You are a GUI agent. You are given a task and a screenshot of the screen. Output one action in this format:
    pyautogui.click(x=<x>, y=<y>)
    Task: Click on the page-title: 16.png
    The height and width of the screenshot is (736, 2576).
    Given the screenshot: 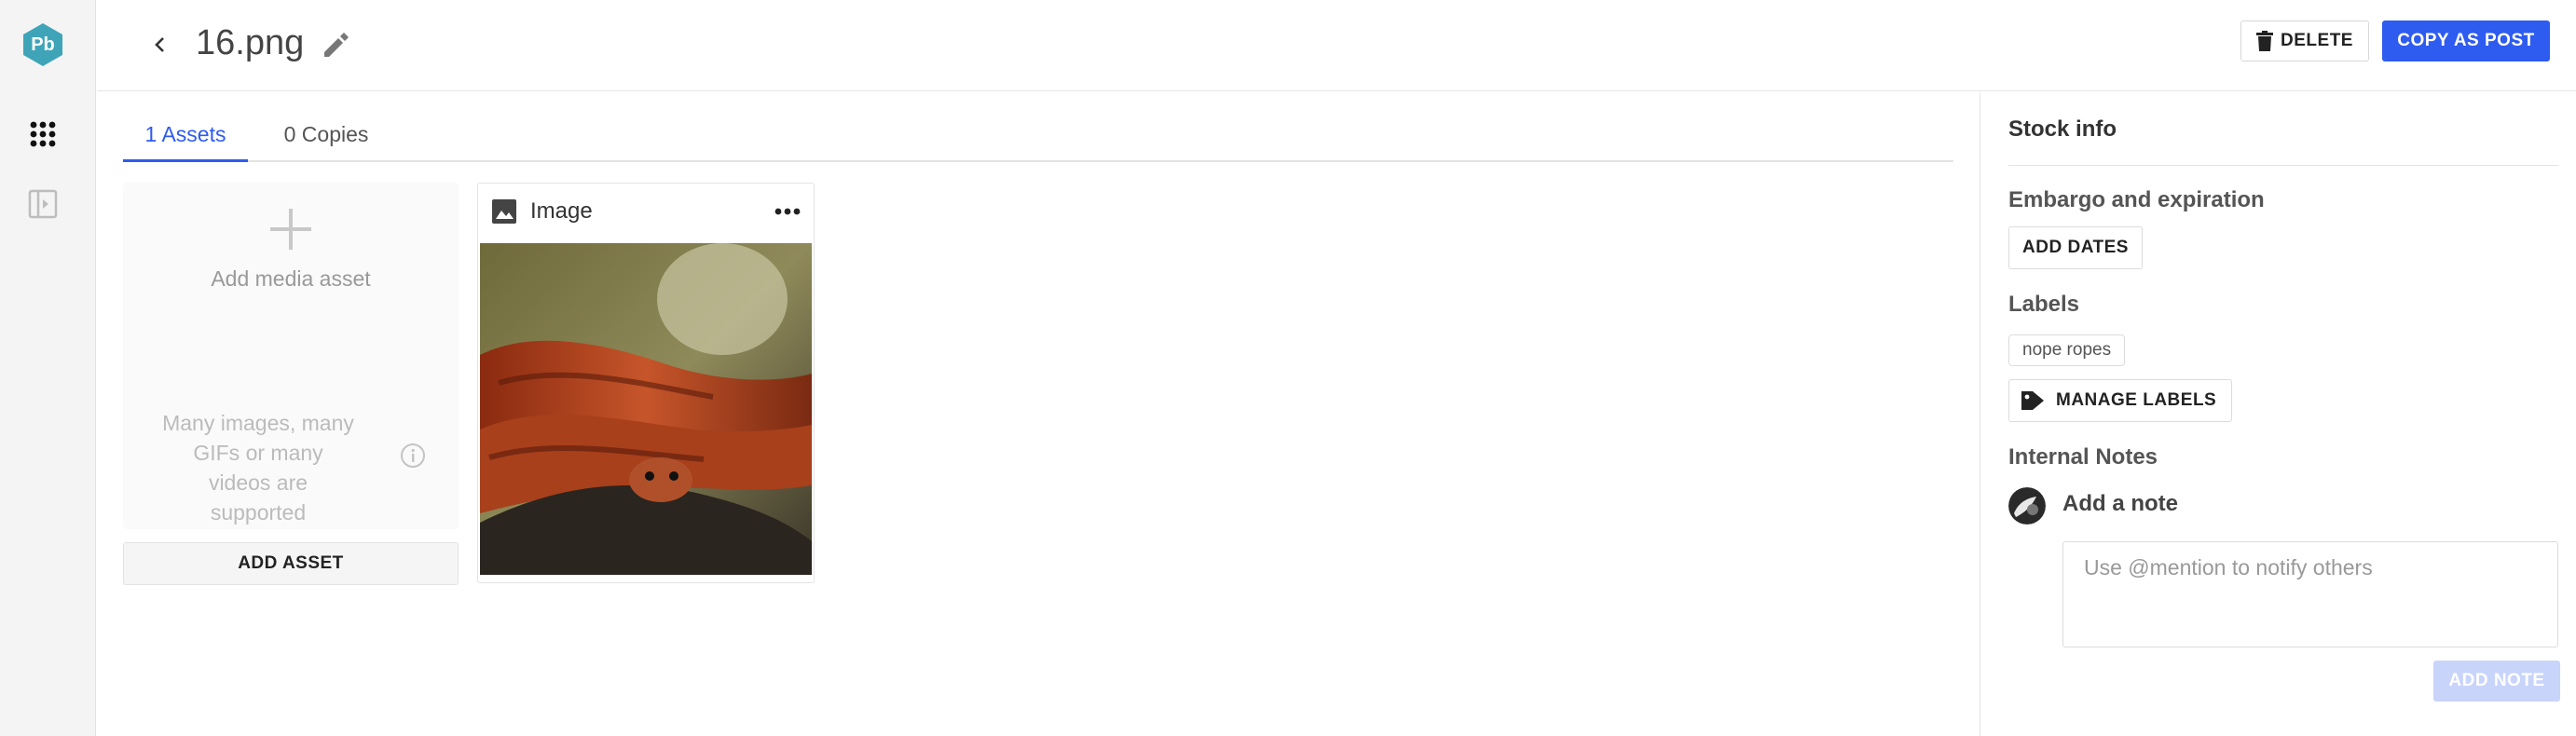 What is the action you would take?
    pyautogui.click(x=250, y=42)
    